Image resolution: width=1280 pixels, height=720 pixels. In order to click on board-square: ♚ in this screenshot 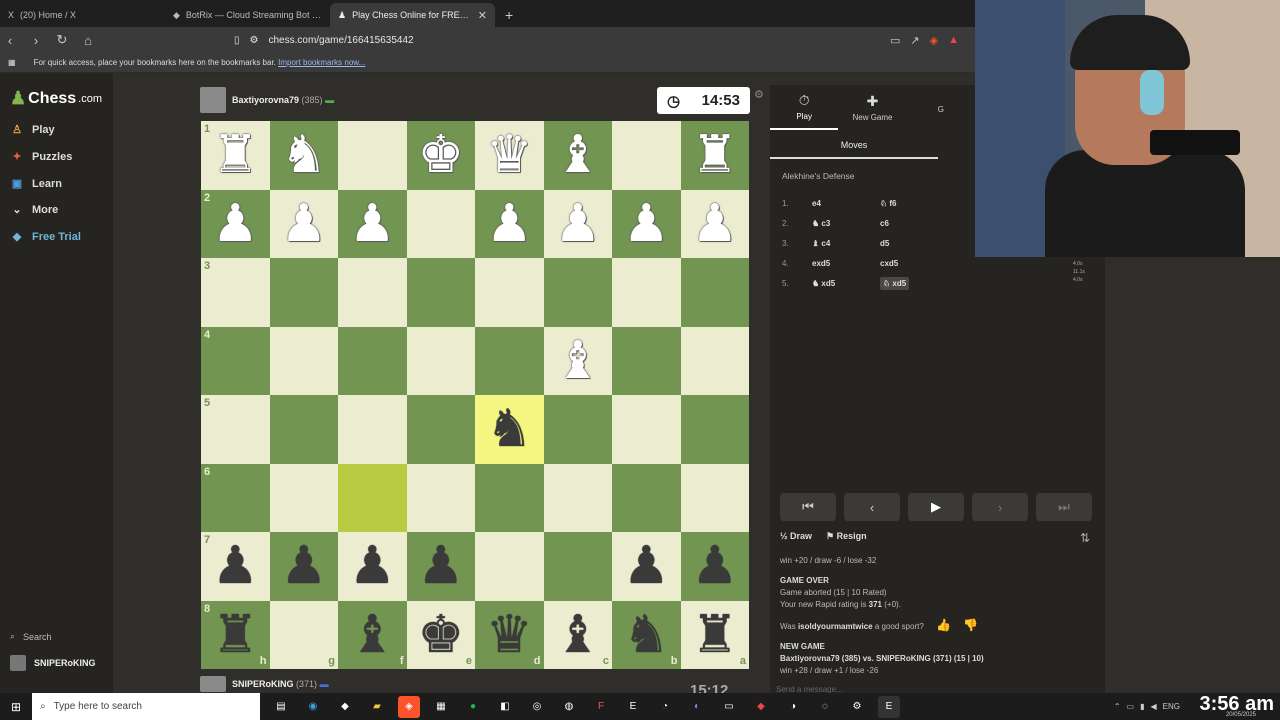, I will do `click(440, 155)`.